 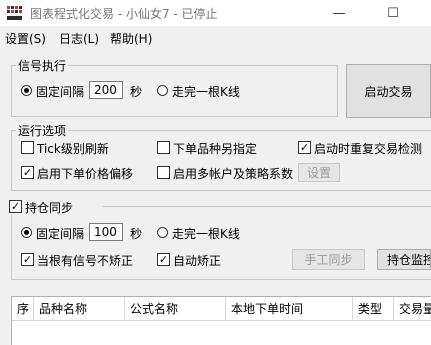 What do you see at coordinates (79, 309) in the screenshot?
I see `col-header-contract: 品种名称` at bounding box center [79, 309].